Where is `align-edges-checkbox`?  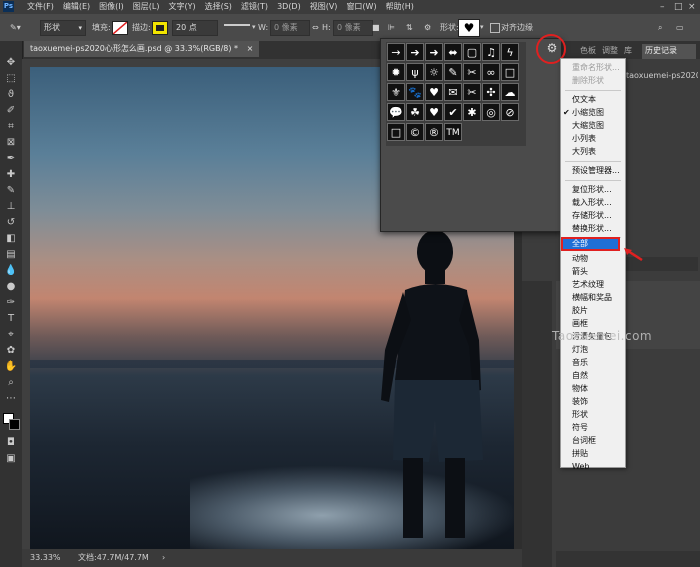 align-edges-checkbox is located at coordinates (495, 28).